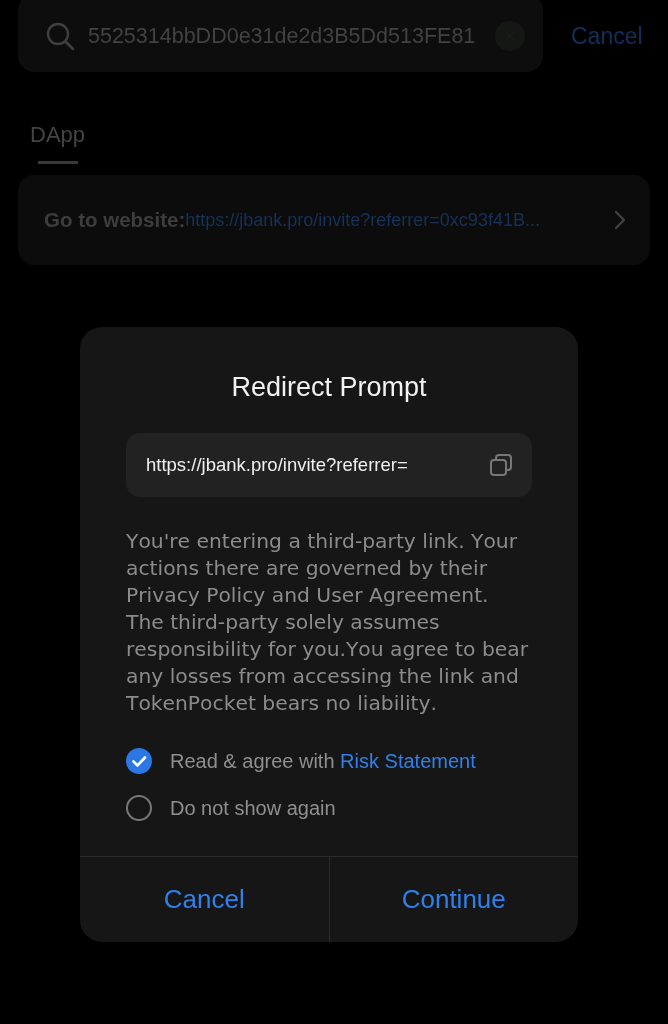 The height and width of the screenshot is (1024, 668). What do you see at coordinates (329, 465) in the screenshot?
I see `url-field: https://jbank.pro/invite?referrer=` at bounding box center [329, 465].